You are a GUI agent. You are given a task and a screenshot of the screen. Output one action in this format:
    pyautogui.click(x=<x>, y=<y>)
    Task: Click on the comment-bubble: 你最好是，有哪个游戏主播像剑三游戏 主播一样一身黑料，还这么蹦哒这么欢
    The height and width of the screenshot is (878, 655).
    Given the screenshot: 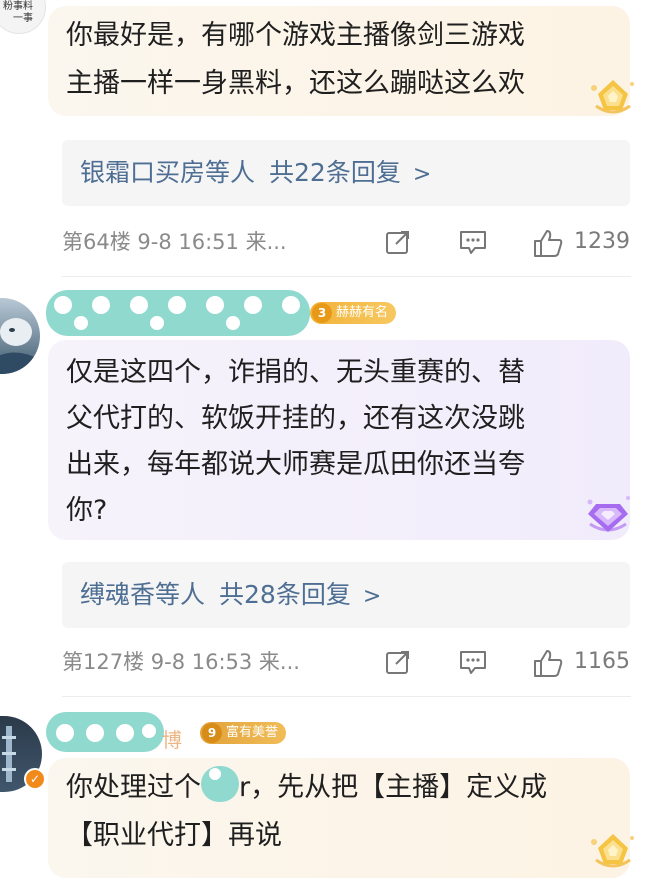 What is the action you would take?
    pyautogui.click(x=341, y=61)
    